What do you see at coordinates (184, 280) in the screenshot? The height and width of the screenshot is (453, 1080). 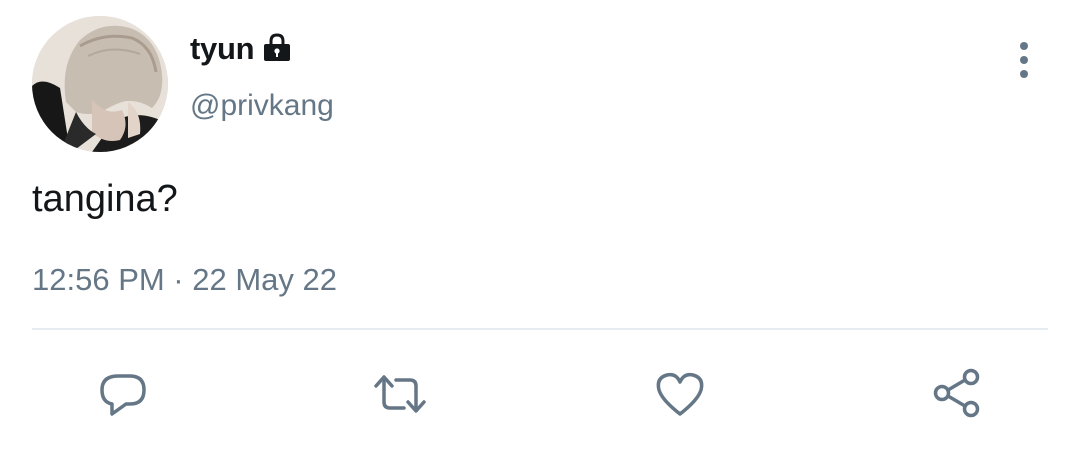 I see `tweet-timestamp: 12:56 PM · 22 May 22` at bounding box center [184, 280].